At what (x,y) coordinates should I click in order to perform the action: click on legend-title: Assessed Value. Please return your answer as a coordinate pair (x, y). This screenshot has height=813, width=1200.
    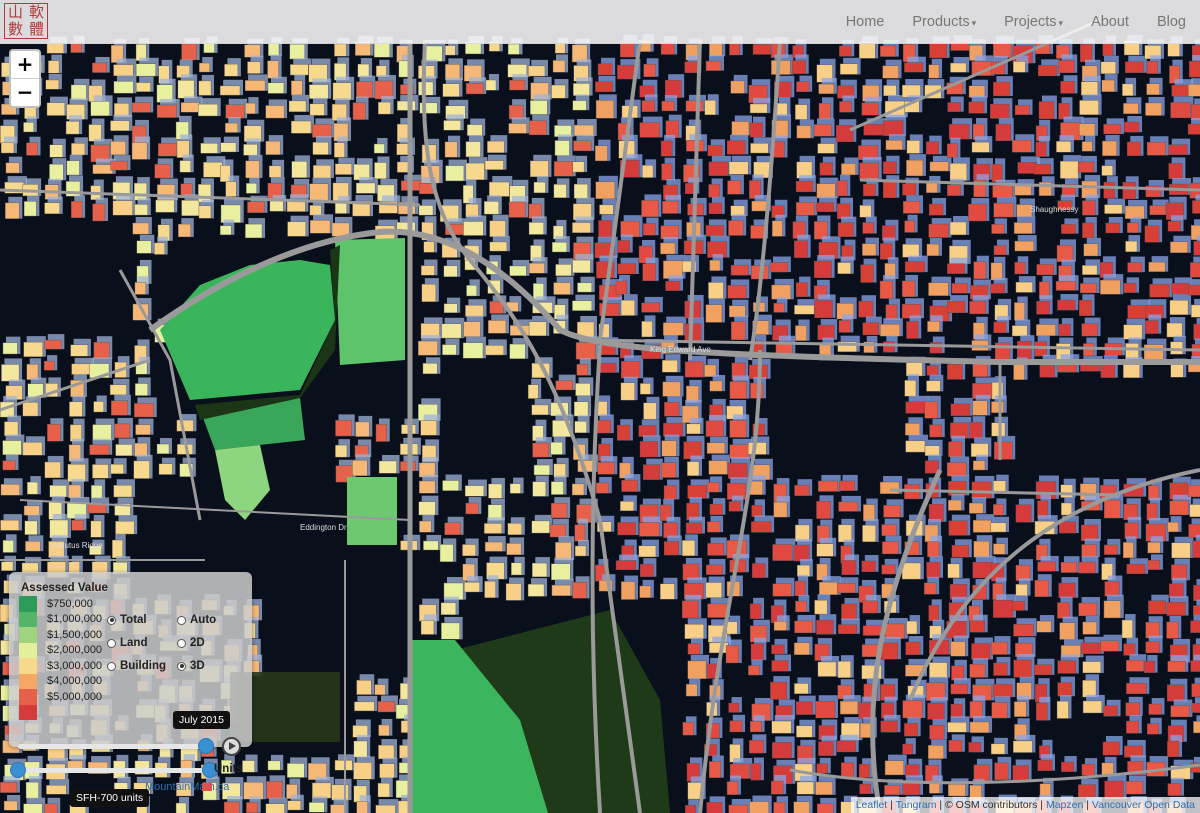
    Looking at the image, I should click on (64, 588).